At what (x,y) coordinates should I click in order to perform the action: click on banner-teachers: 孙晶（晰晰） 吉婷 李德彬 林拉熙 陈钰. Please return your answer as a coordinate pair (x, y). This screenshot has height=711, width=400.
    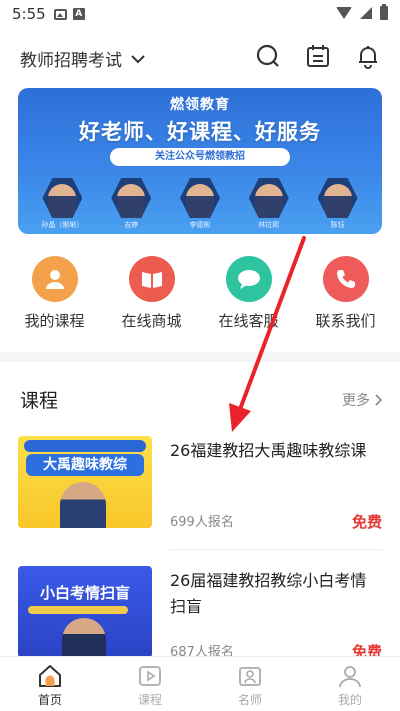
    Looking at the image, I should click on (200, 204).